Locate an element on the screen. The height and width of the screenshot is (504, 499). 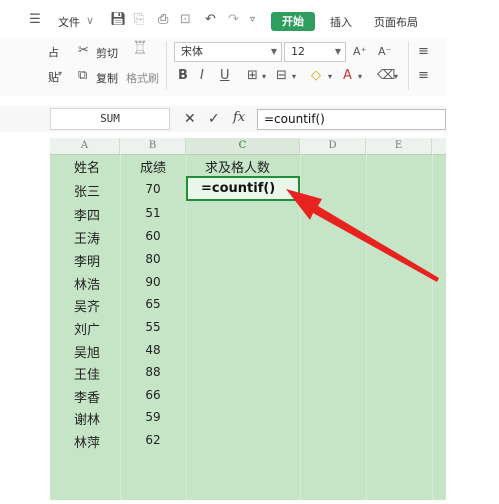
arrow-shape is located at coordinates (362, 235).